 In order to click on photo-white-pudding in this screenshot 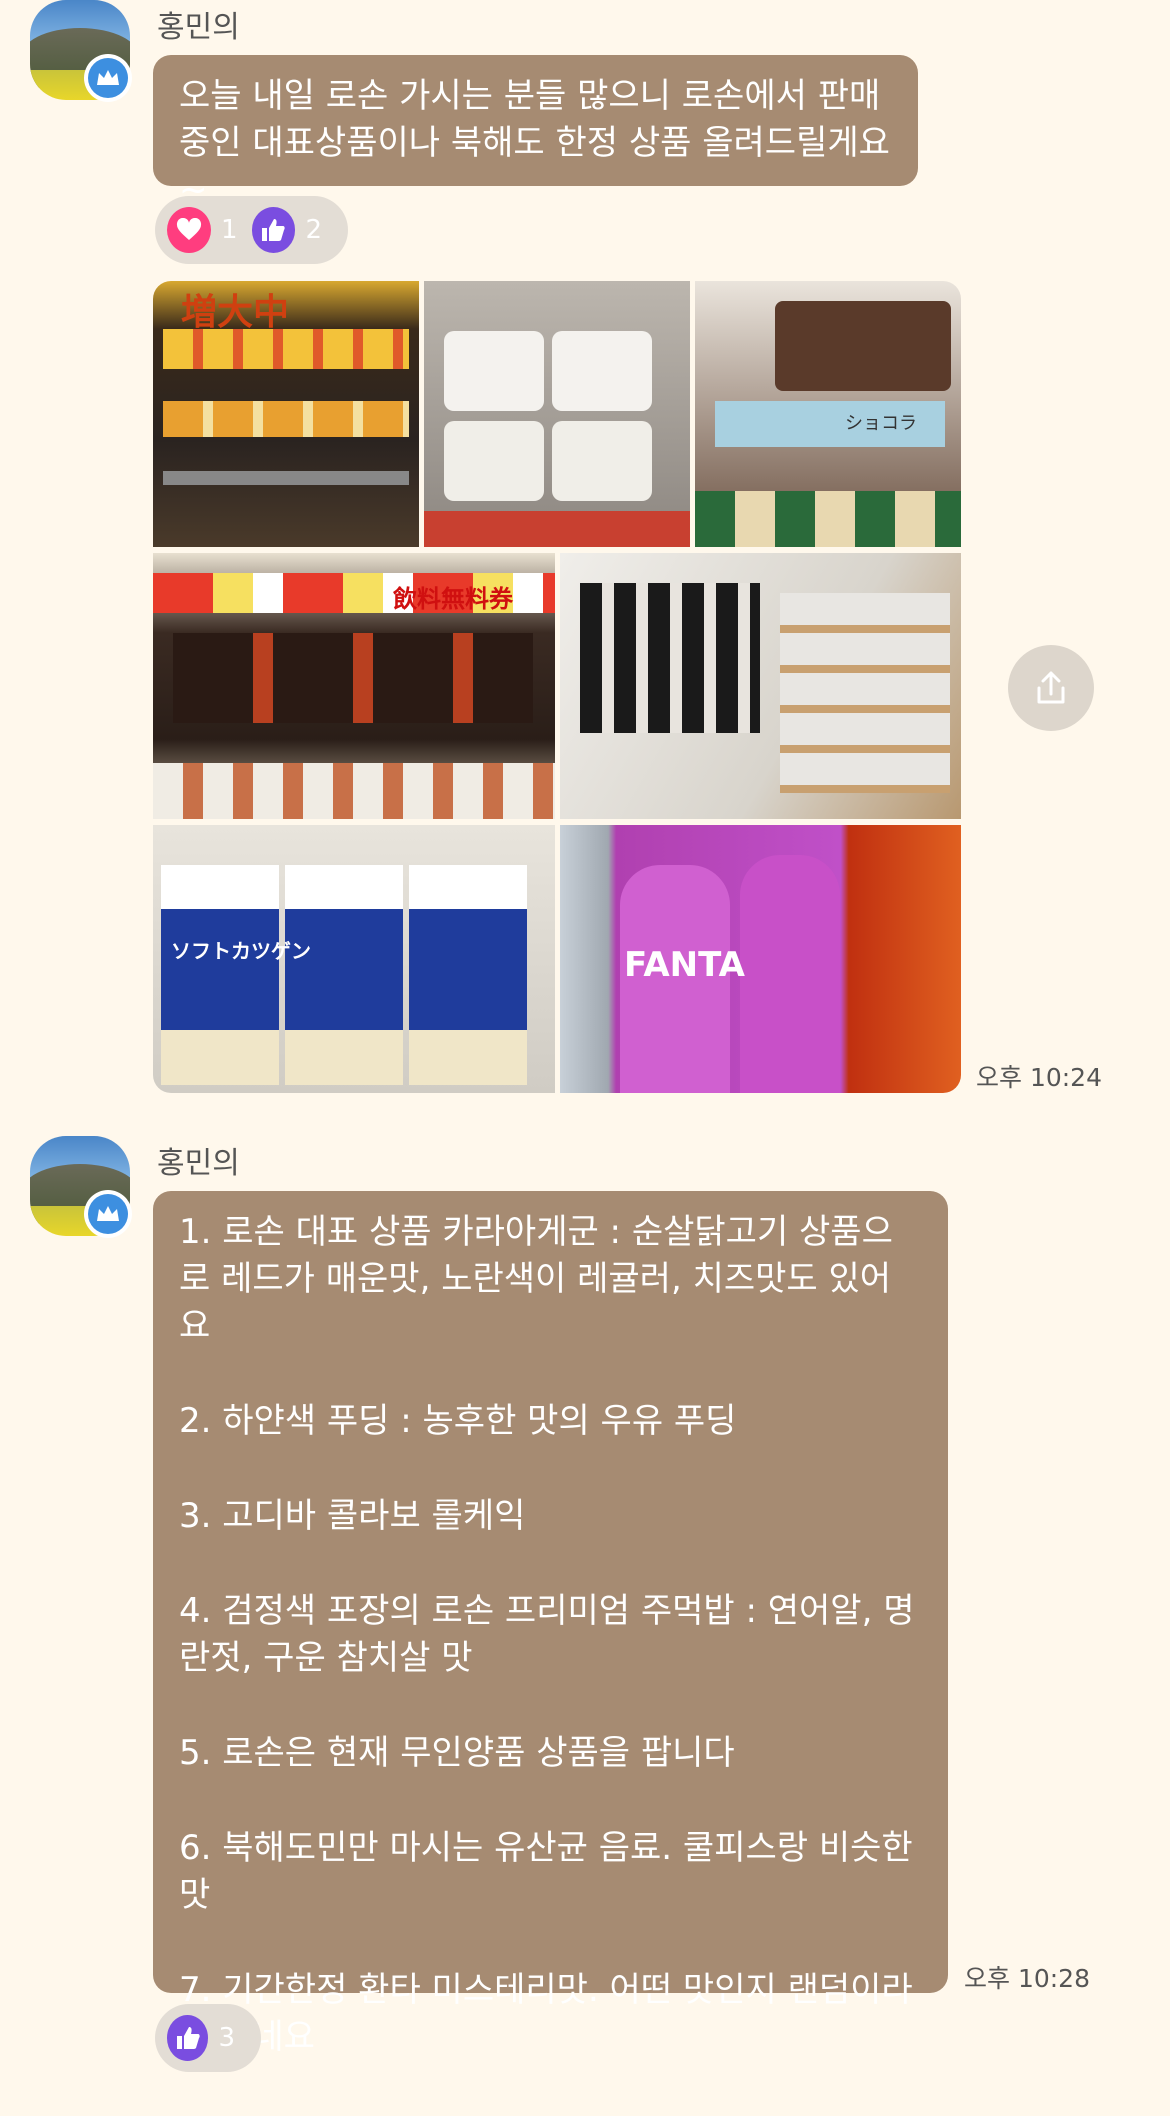, I will do `click(557, 414)`.